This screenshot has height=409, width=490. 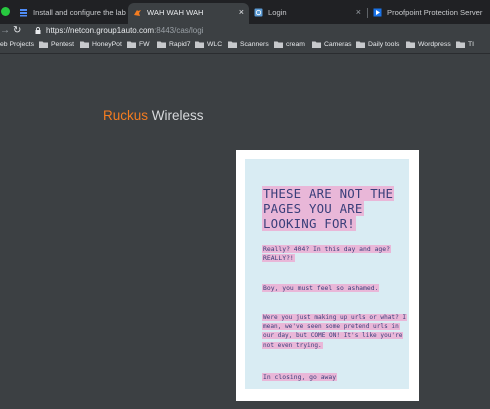 What do you see at coordinates (137, 13) in the screenshot?
I see `ruckus-dog-icon` at bounding box center [137, 13].